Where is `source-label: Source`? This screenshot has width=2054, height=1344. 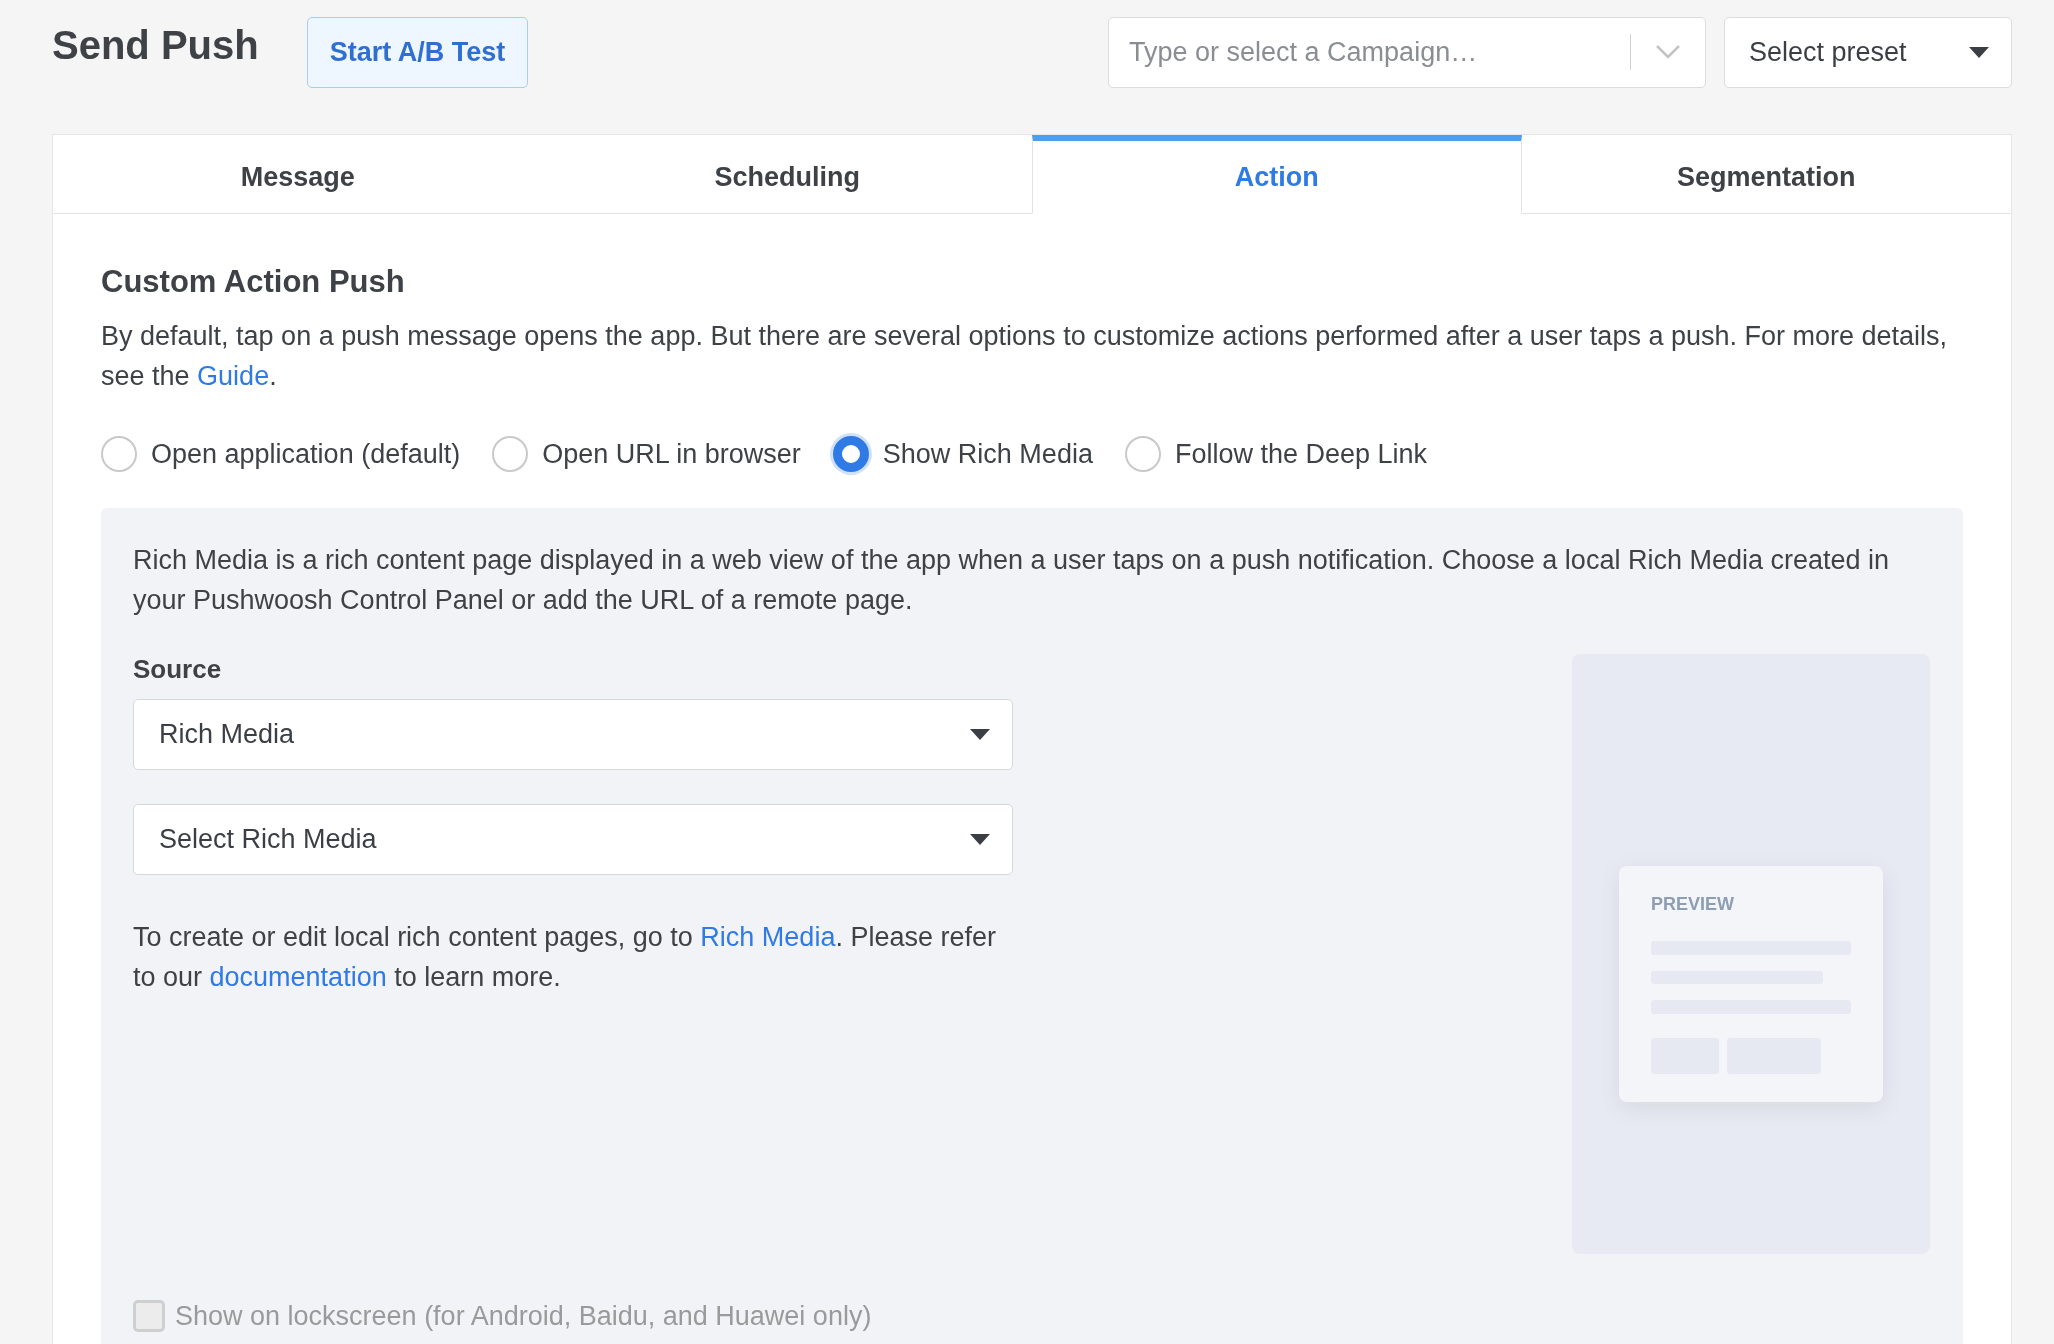 source-label: Source is located at coordinates (178, 669).